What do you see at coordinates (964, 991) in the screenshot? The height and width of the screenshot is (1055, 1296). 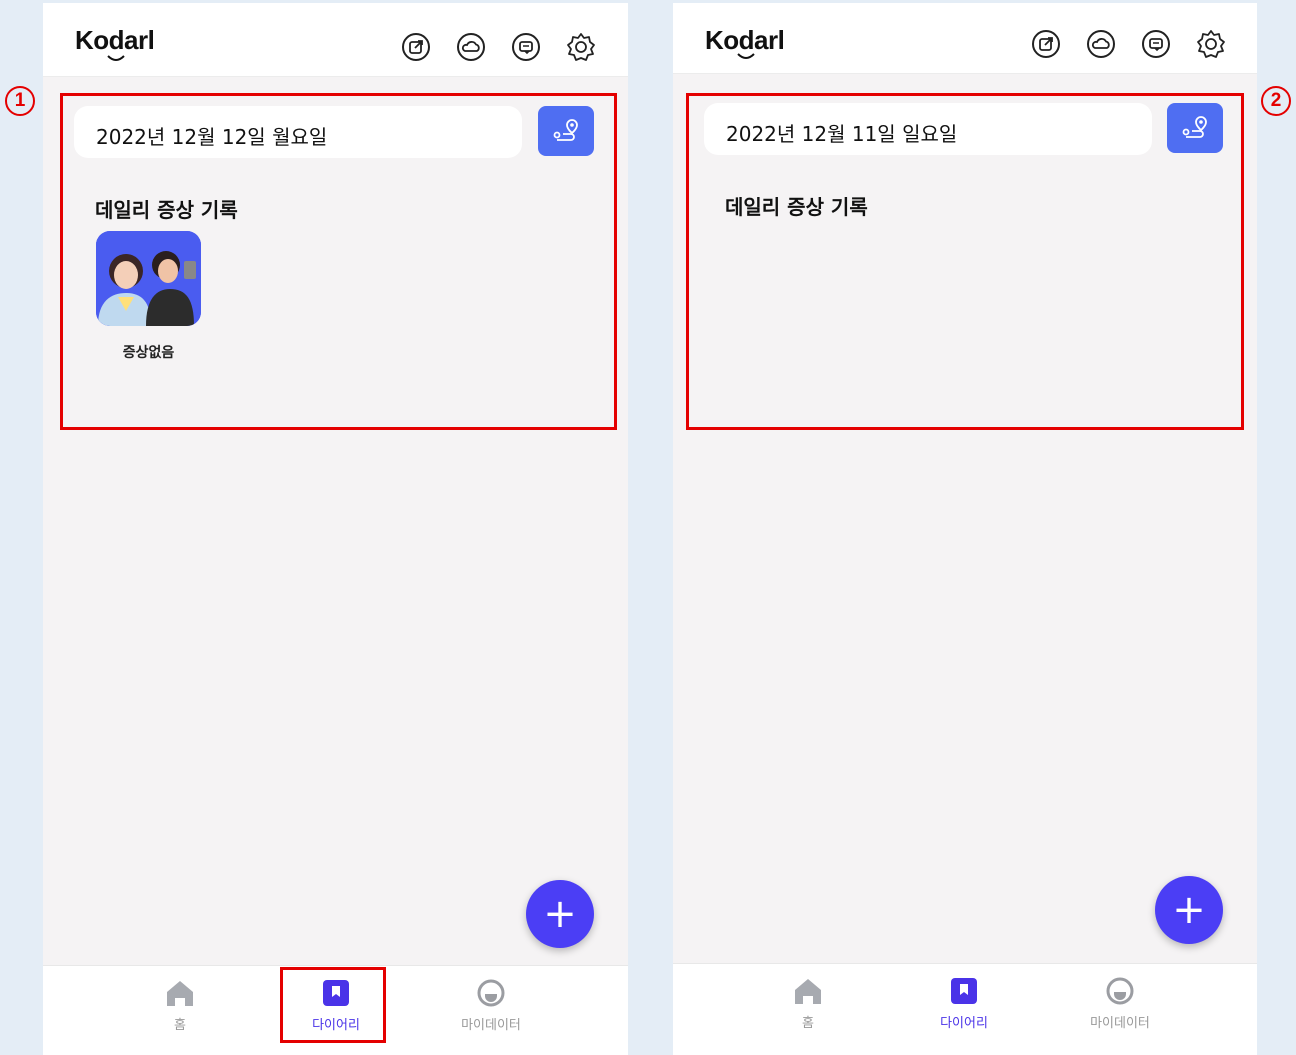 I see `diary-bookmark-icon` at bounding box center [964, 991].